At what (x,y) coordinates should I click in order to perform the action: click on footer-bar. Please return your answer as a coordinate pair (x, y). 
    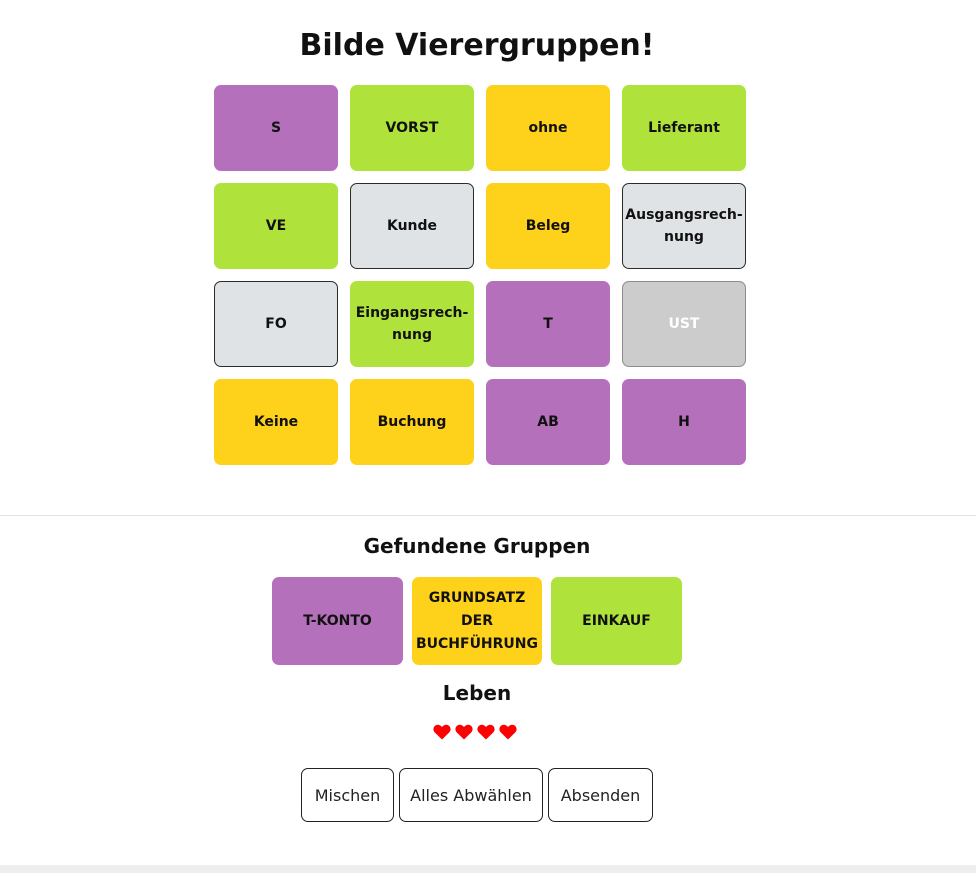
    Looking at the image, I should click on (488, 869).